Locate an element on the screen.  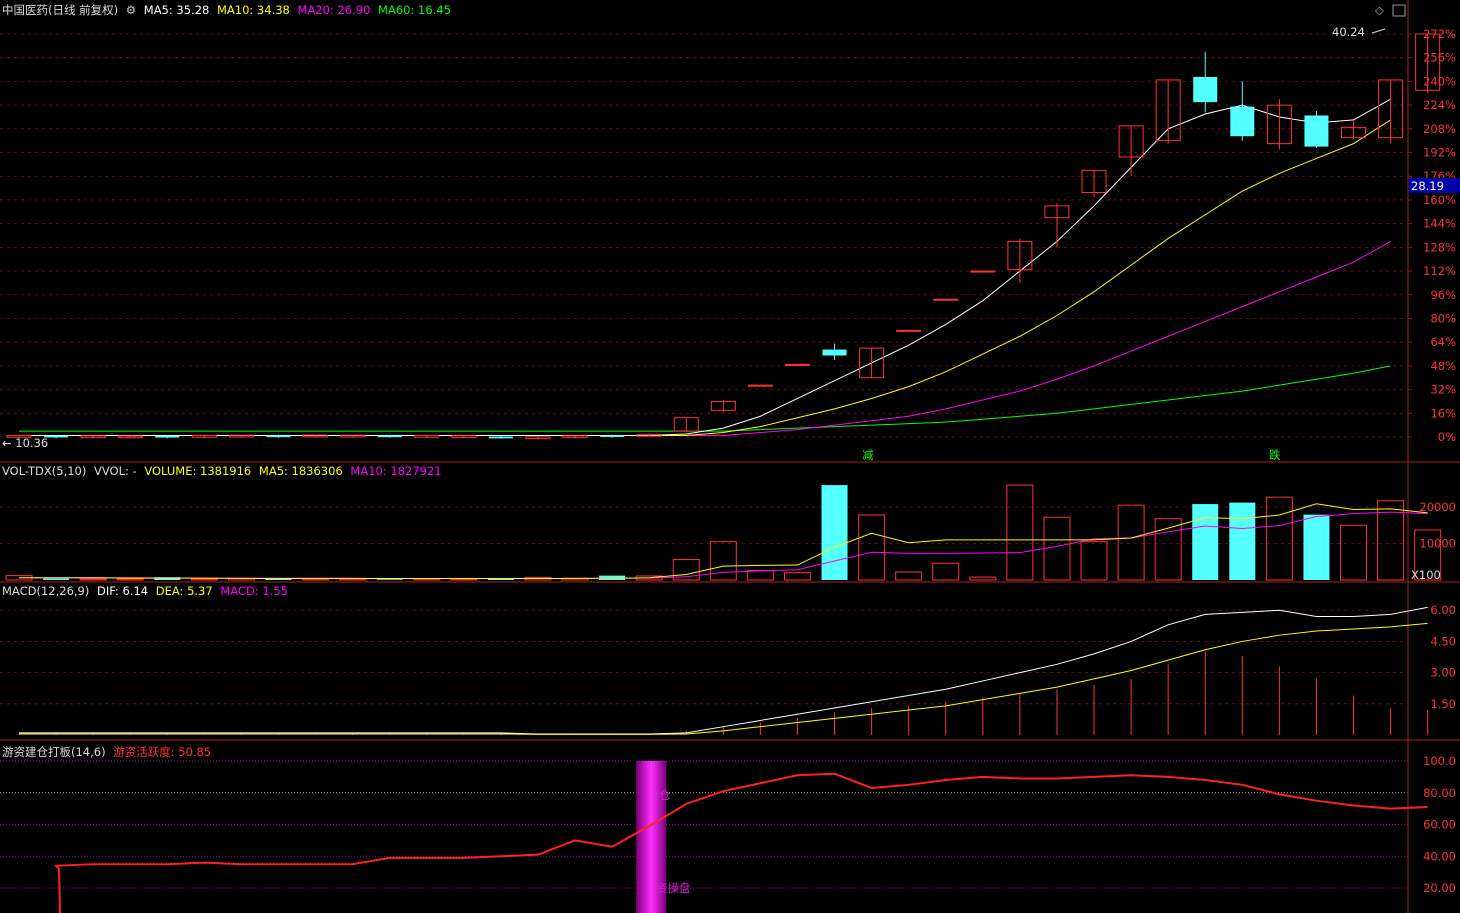
price-tick-label: 0% is located at coordinates (1447, 437).